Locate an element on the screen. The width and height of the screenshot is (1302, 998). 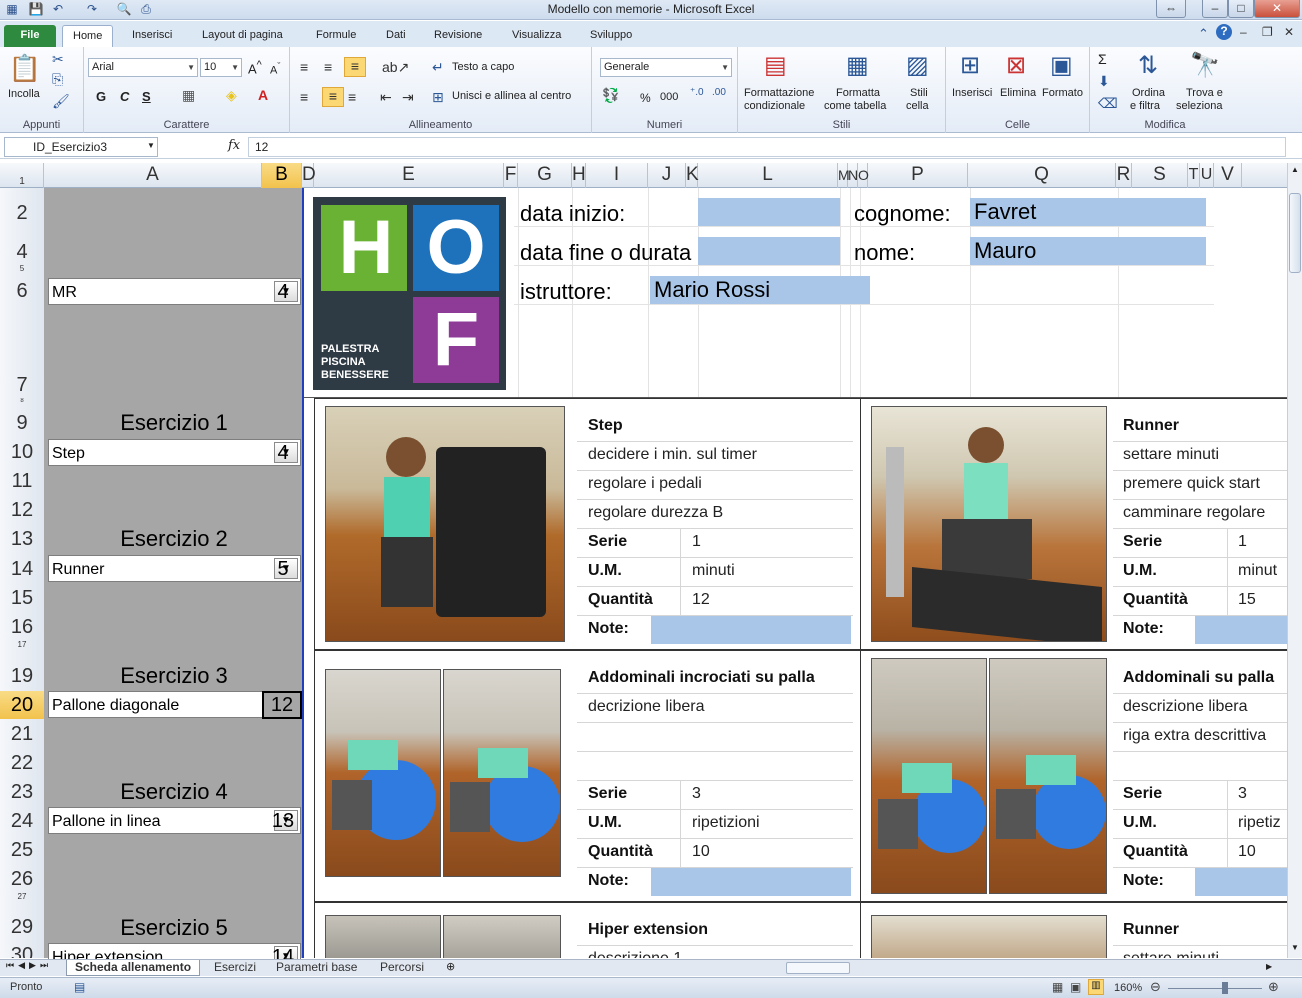
dropdown-exercise-1: Step ▼ is located at coordinates (174, 452).